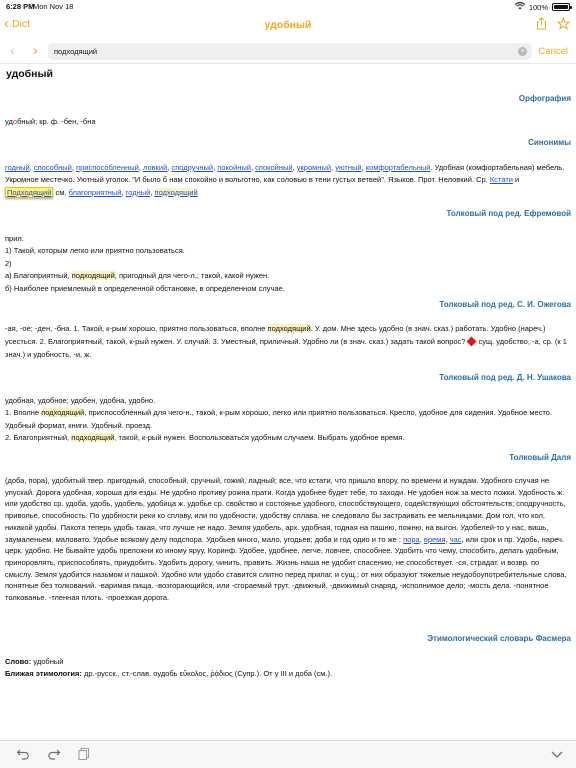 This screenshot has width=576, height=768. Describe the element at coordinates (38, 276) in the screenshot. I see `def-part: а) Благоприятный,` at that location.